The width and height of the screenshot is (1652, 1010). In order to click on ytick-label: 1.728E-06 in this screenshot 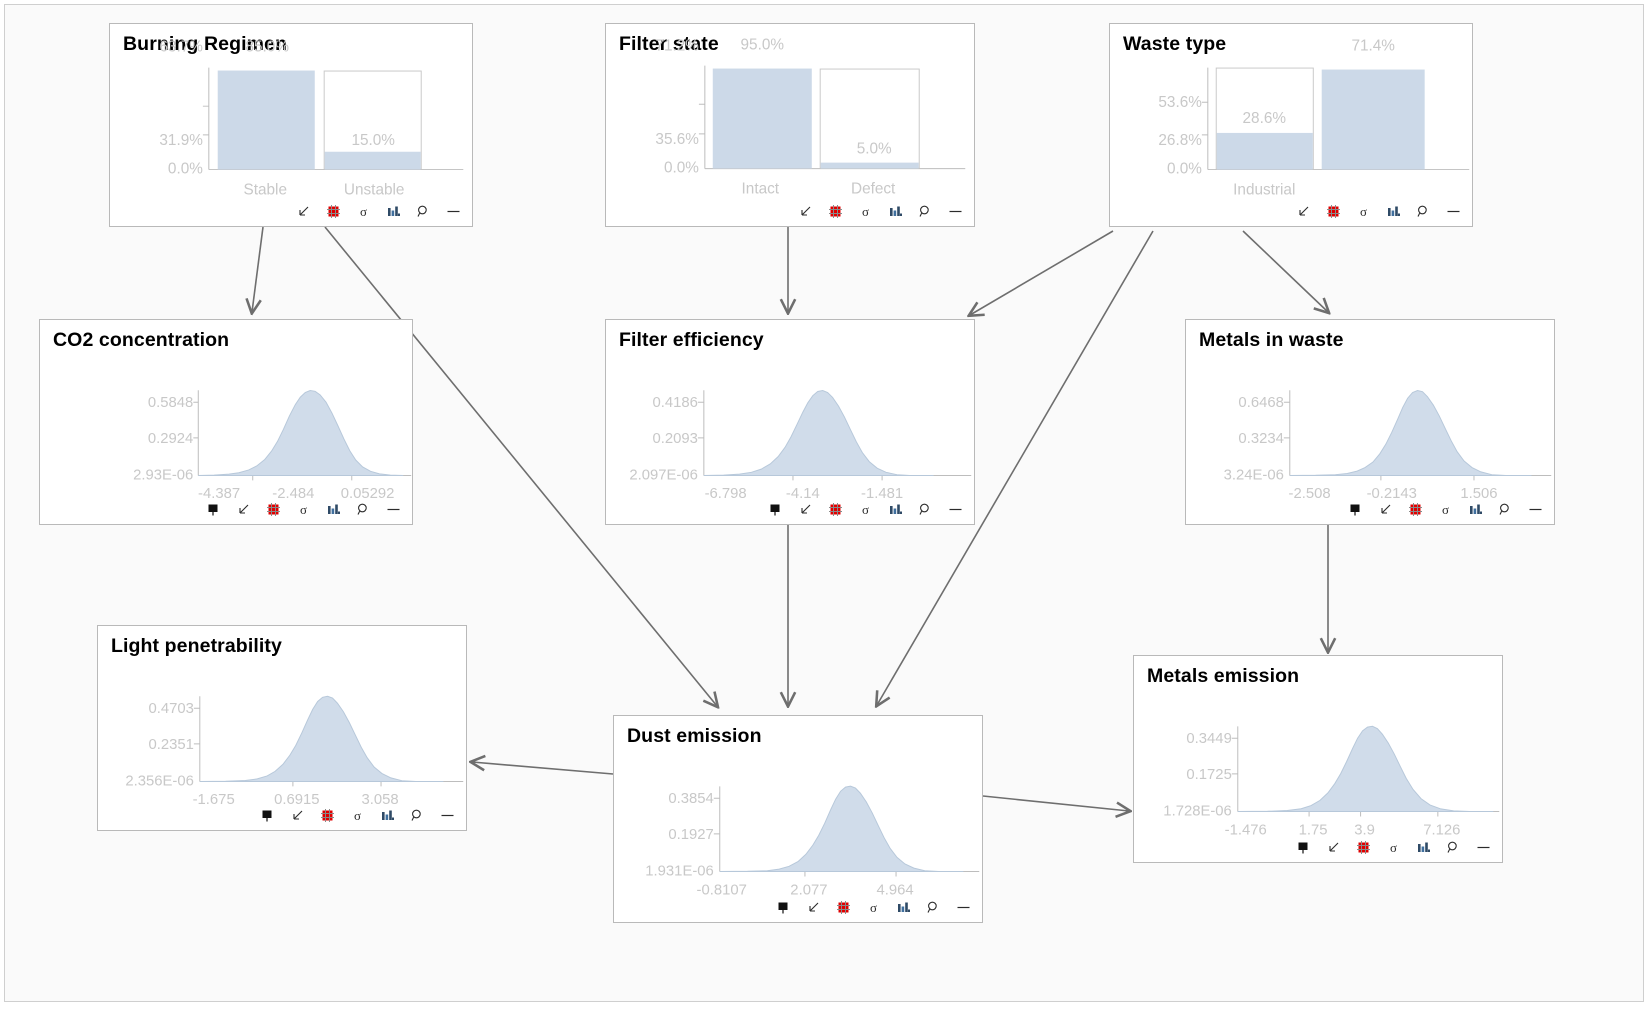, I will do `click(1197, 811)`.